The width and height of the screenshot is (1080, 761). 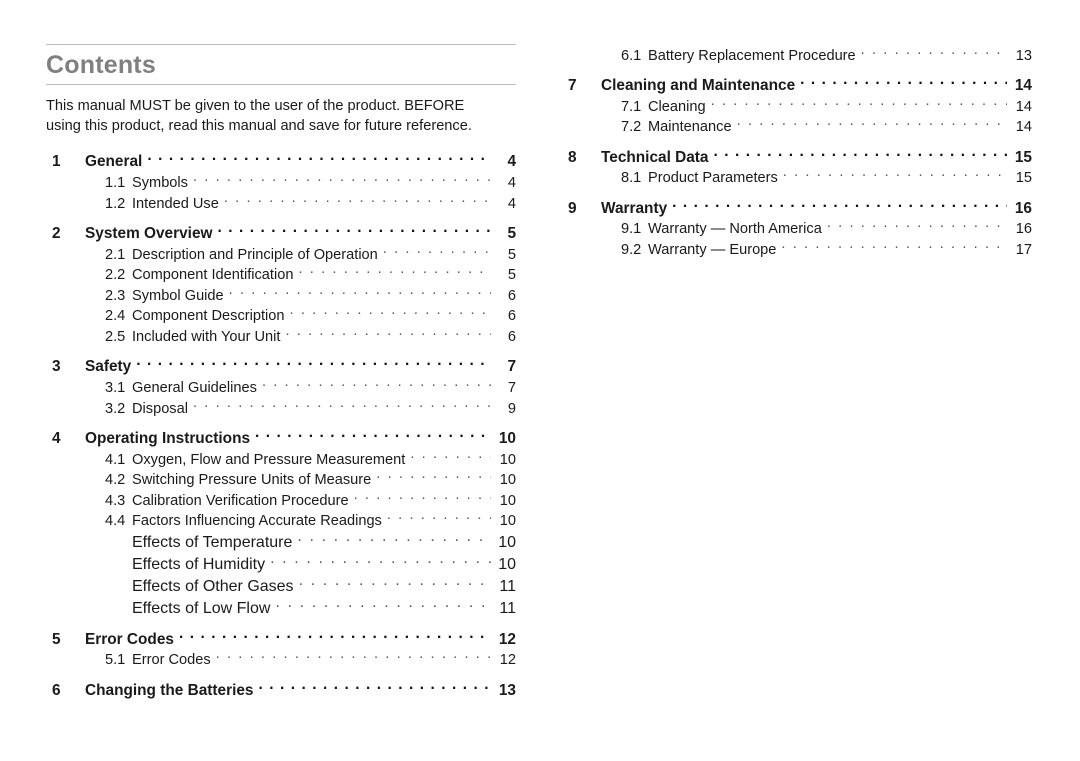 What do you see at coordinates (281, 44) in the screenshot?
I see `header-rule-top` at bounding box center [281, 44].